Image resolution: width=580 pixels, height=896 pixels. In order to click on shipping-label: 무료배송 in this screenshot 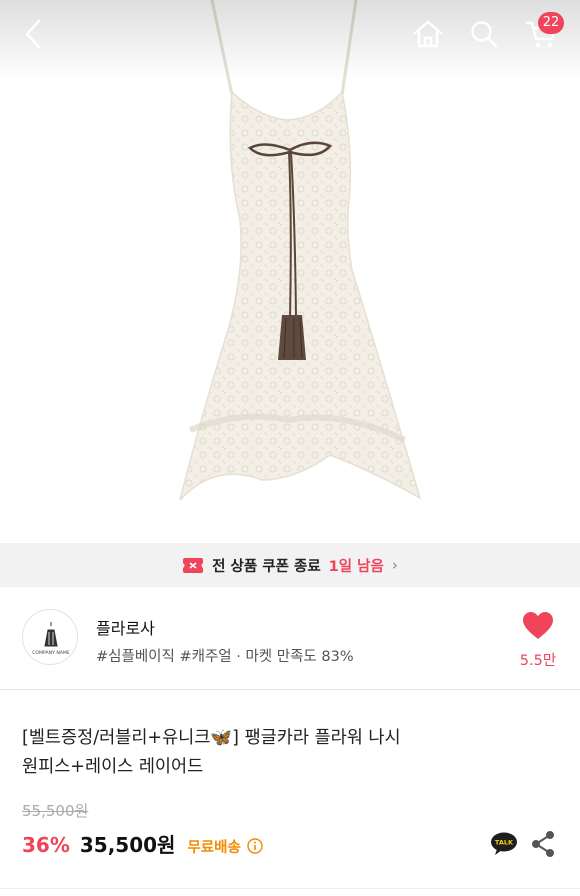, I will do `click(214, 848)`.